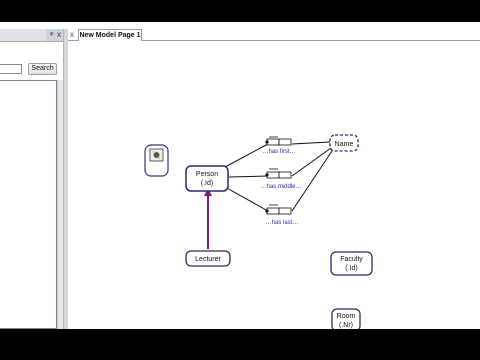 This screenshot has height=360, width=480. I want to click on panel-close-icon: x, so click(59, 35).